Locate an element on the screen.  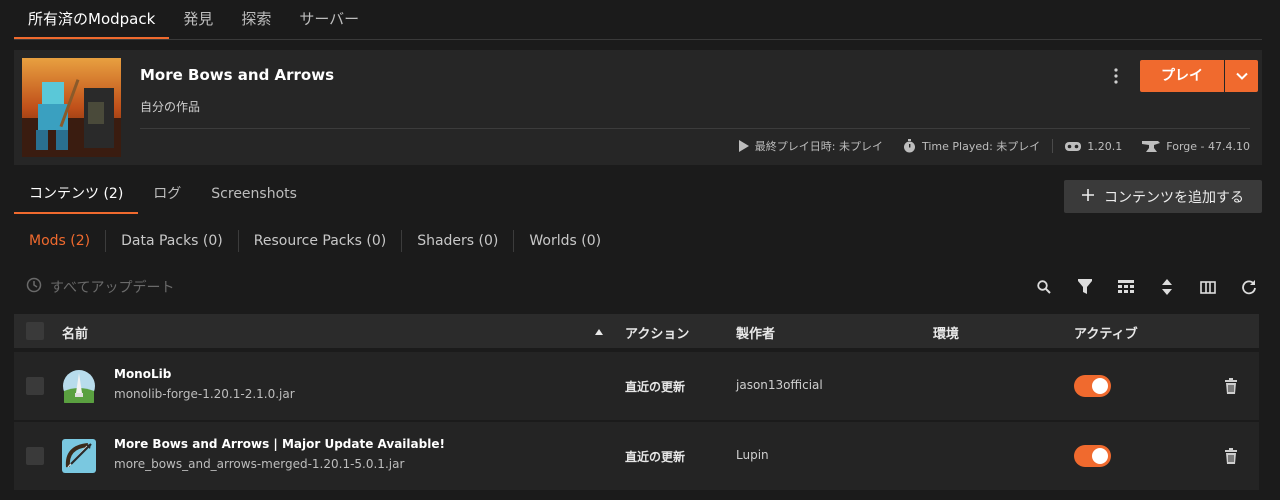
search-icon is located at coordinates (1044, 287).